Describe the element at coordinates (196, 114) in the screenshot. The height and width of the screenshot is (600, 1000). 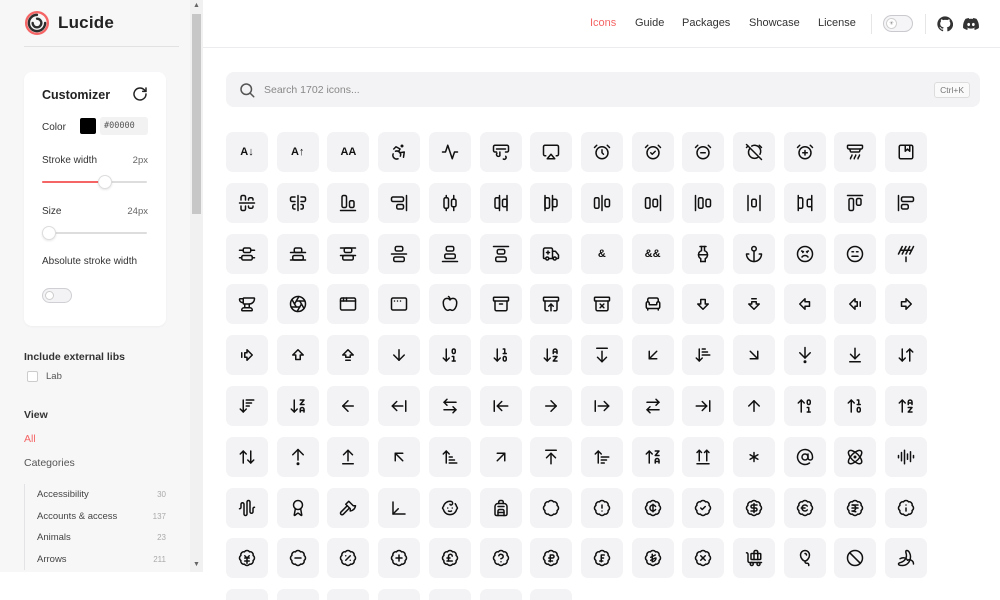
I see `scrollbar-thumb` at that location.